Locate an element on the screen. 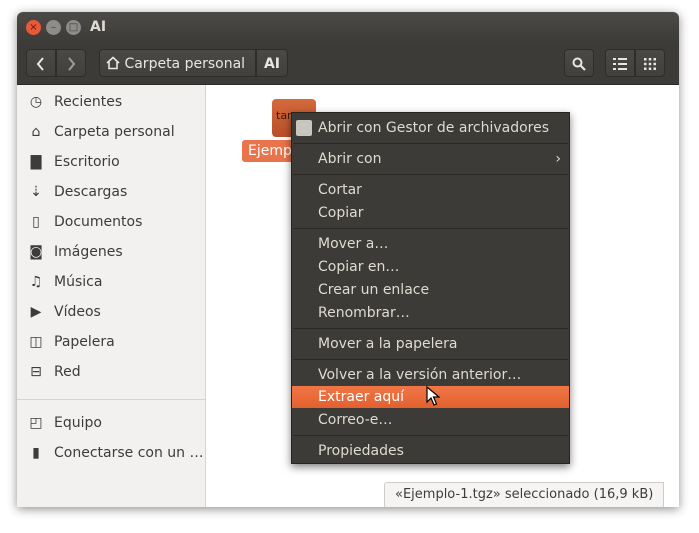 Image resolution: width=699 pixels, height=533 pixels. sidebar-item-label: Equipo is located at coordinates (78, 423).